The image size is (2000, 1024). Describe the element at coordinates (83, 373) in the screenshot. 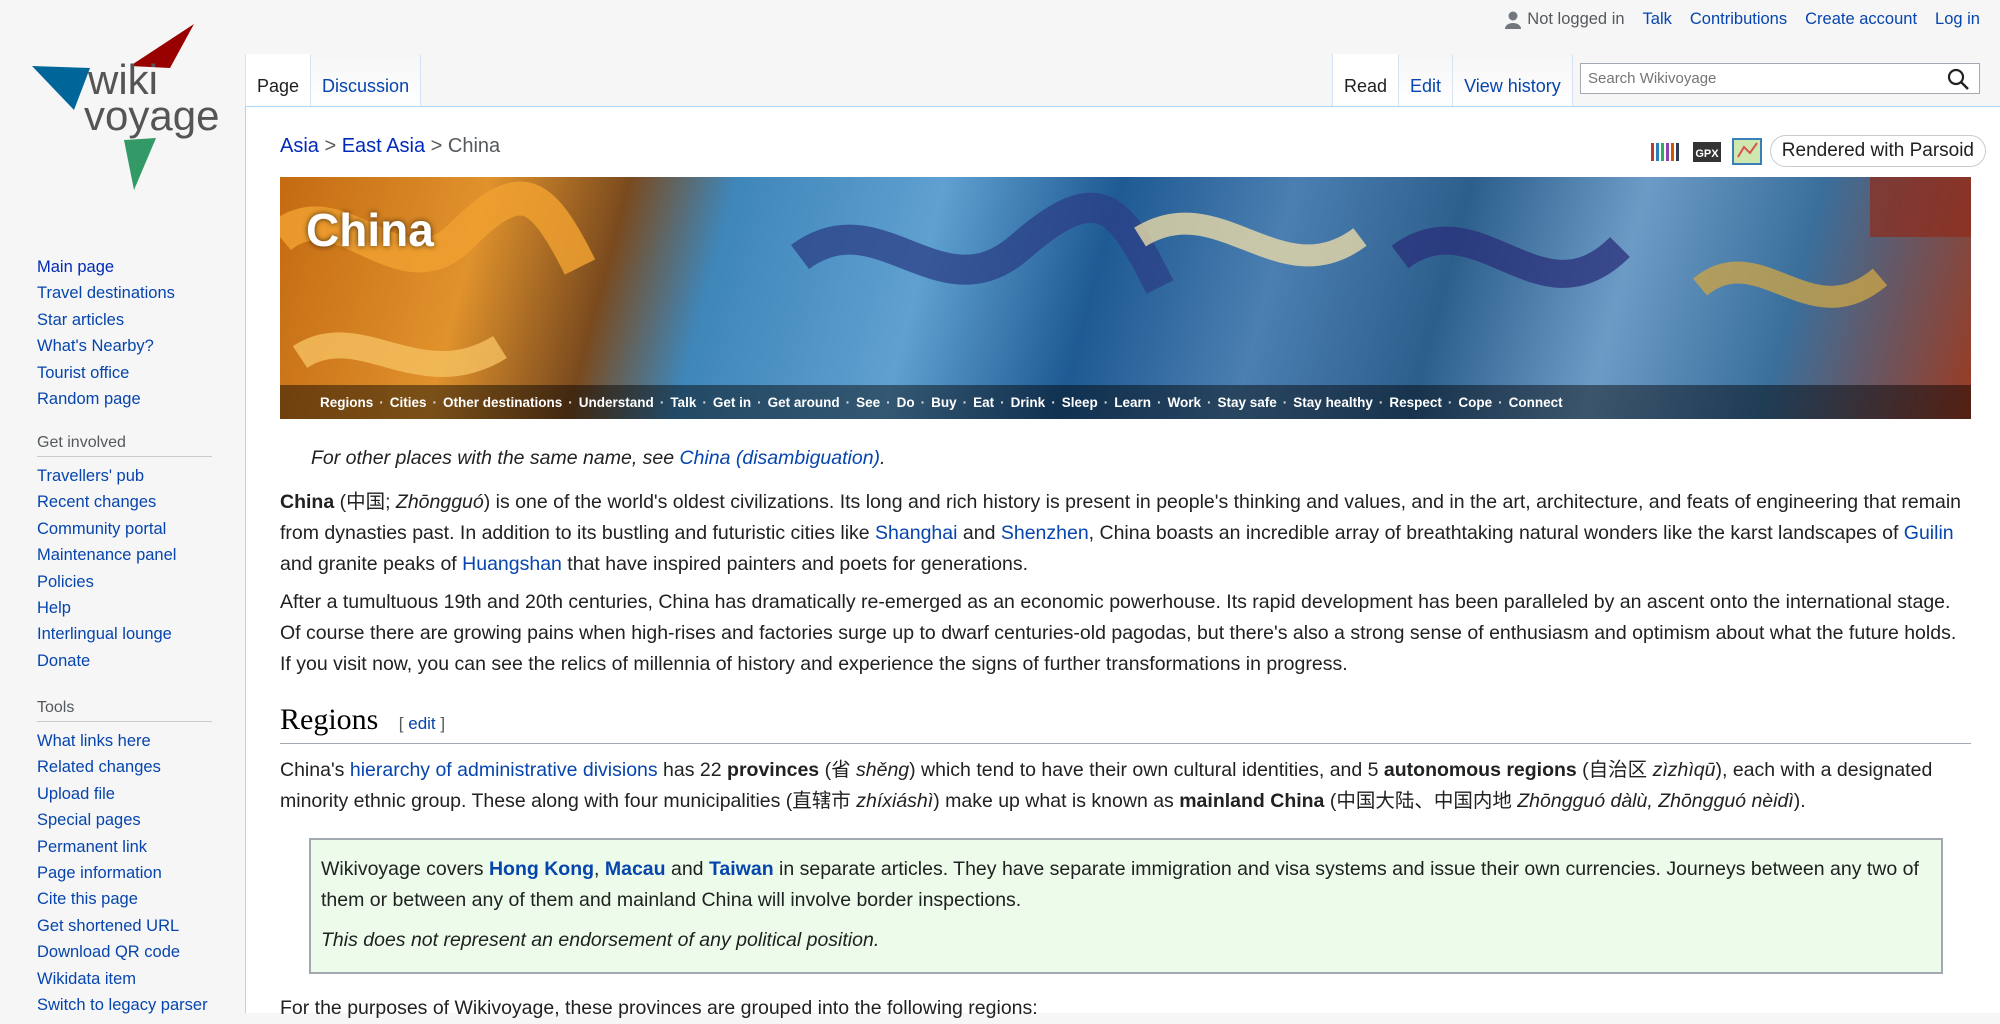

I see `nav-link-tourist-office: Tourist office` at that location.